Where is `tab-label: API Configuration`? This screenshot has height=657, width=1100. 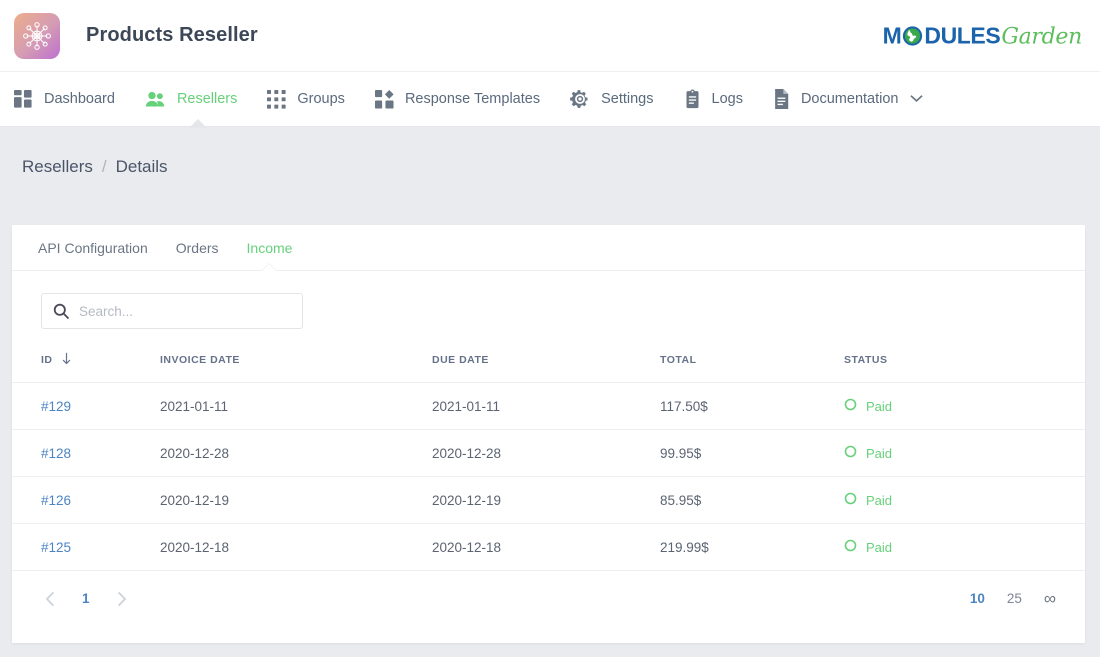
tab-label: API Configuration is located at coordinates (93, 247).